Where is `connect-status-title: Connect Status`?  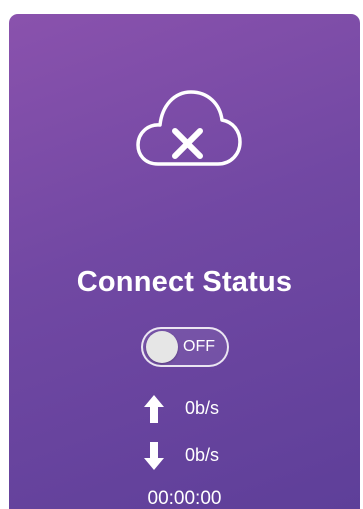 connect-status-title: Connect Status is located at coordinates (184, 282).